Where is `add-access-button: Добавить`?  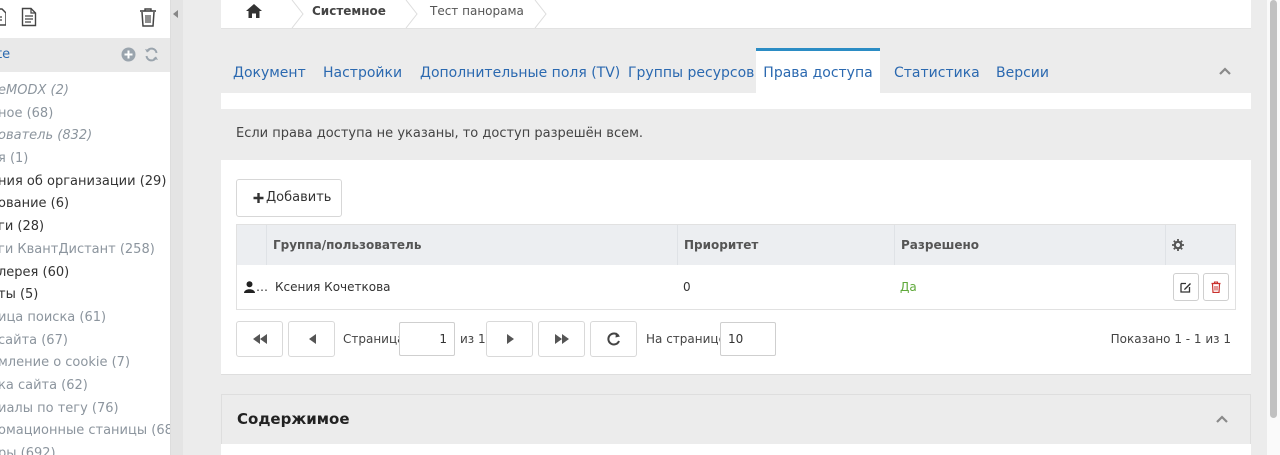 add-access-button: Добавить is located at coordinates (289, 198).